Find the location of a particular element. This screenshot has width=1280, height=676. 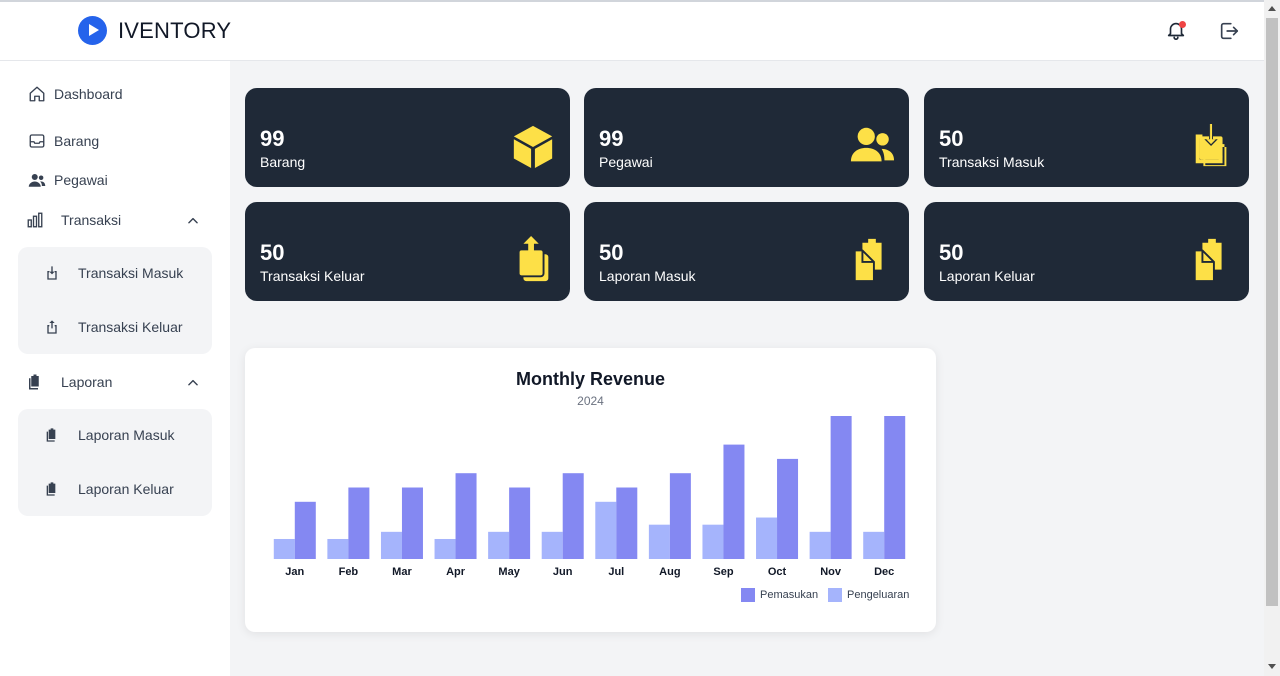

stat-label: Laporan Masuk is located at coordinates (647, 276).